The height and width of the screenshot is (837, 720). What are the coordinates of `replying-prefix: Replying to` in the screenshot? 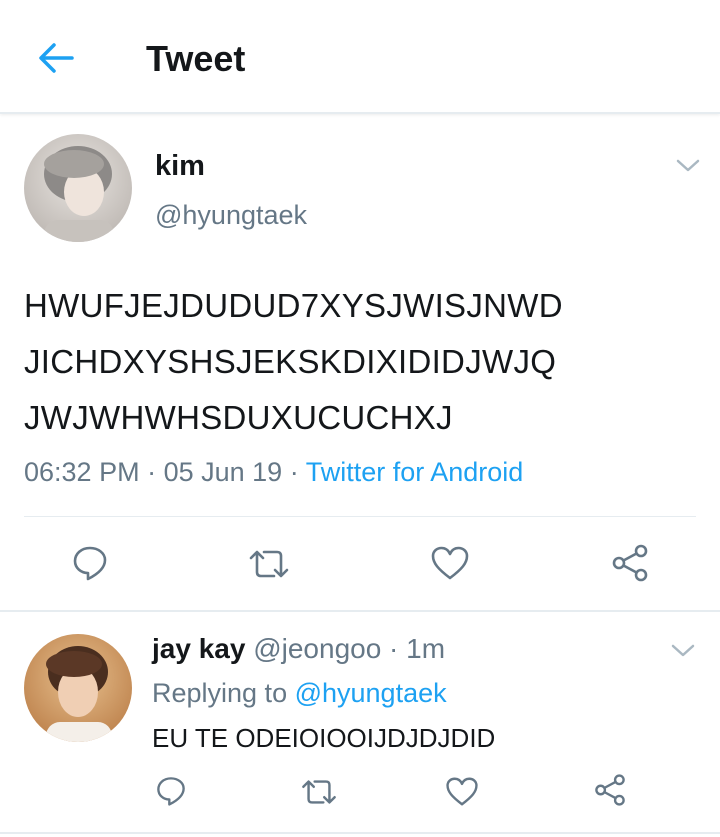 It's located at (223, 693).